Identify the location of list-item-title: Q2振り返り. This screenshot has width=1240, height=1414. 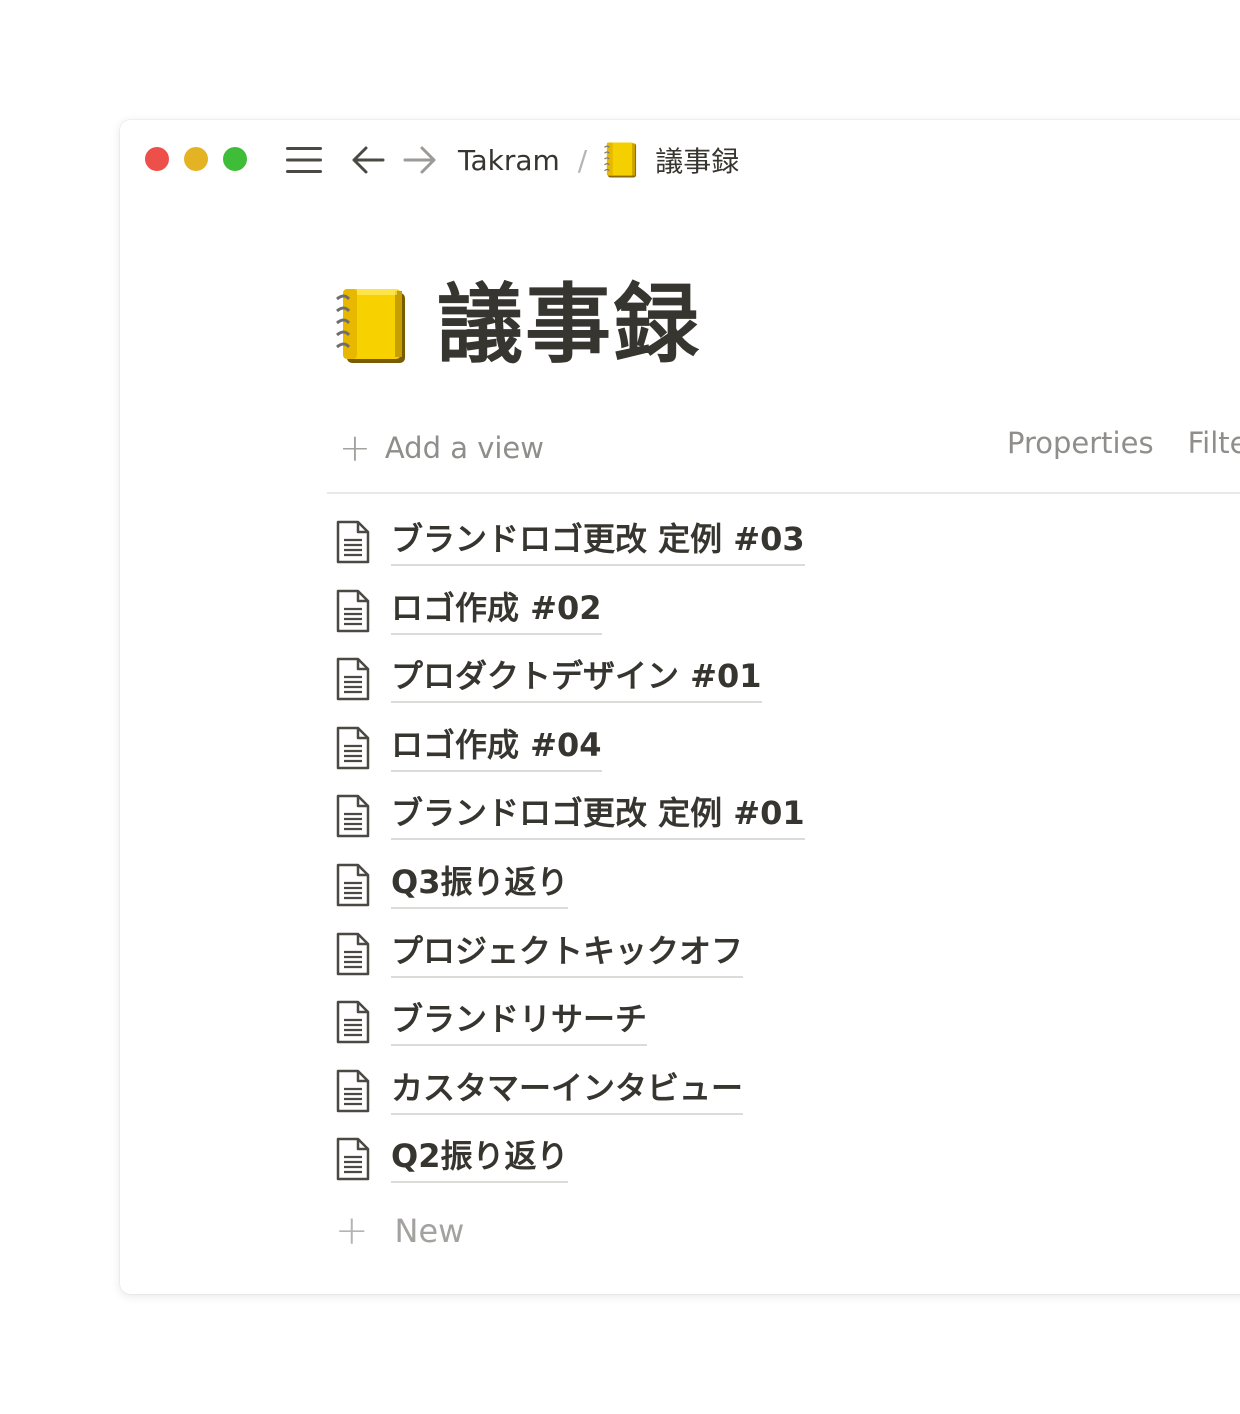
(480, 1160).